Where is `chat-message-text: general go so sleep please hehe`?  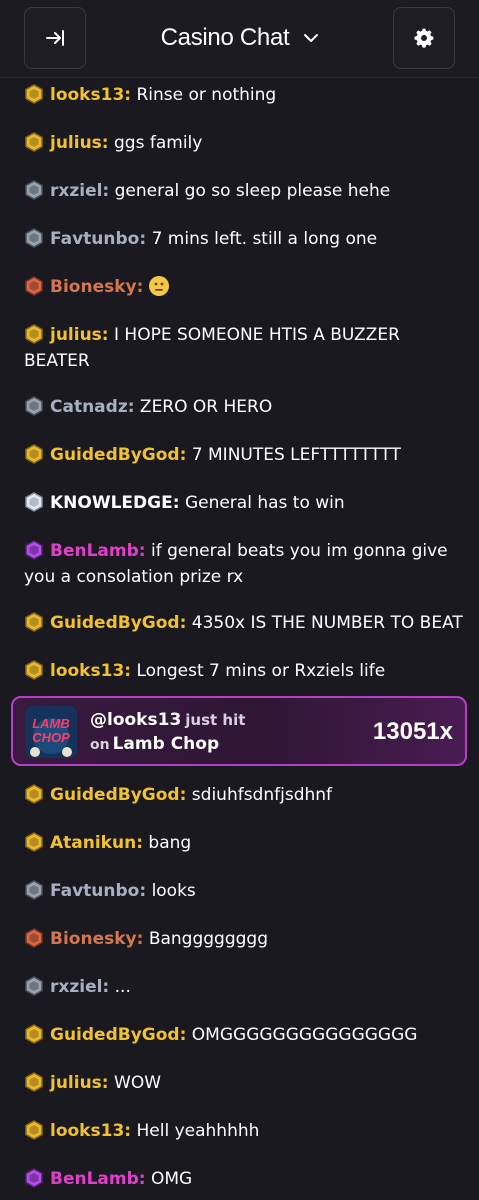 chat-message-text: general go so sleep please hehe is located at coordinates (252, 191).